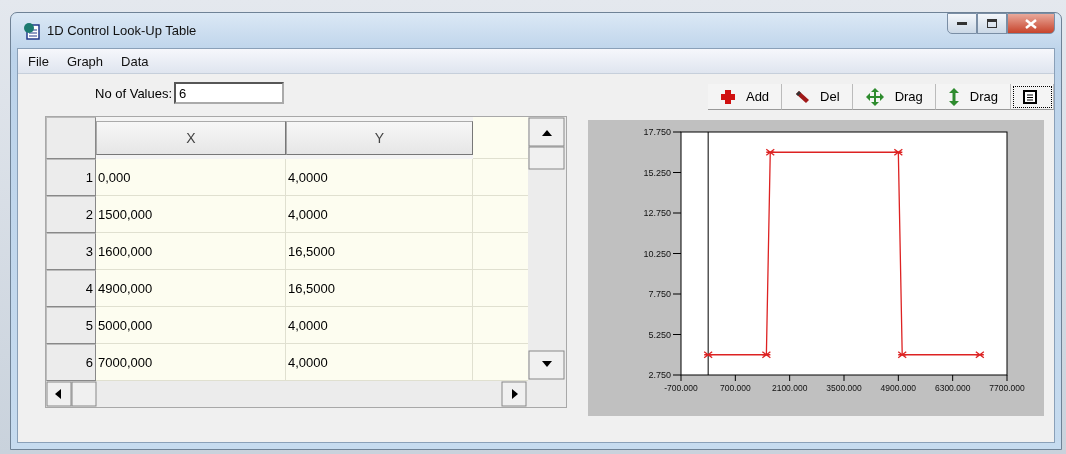 The height and width of the screenshot is (454, 1066). I want to click on table-cell: 0,000, so click(191, 177).